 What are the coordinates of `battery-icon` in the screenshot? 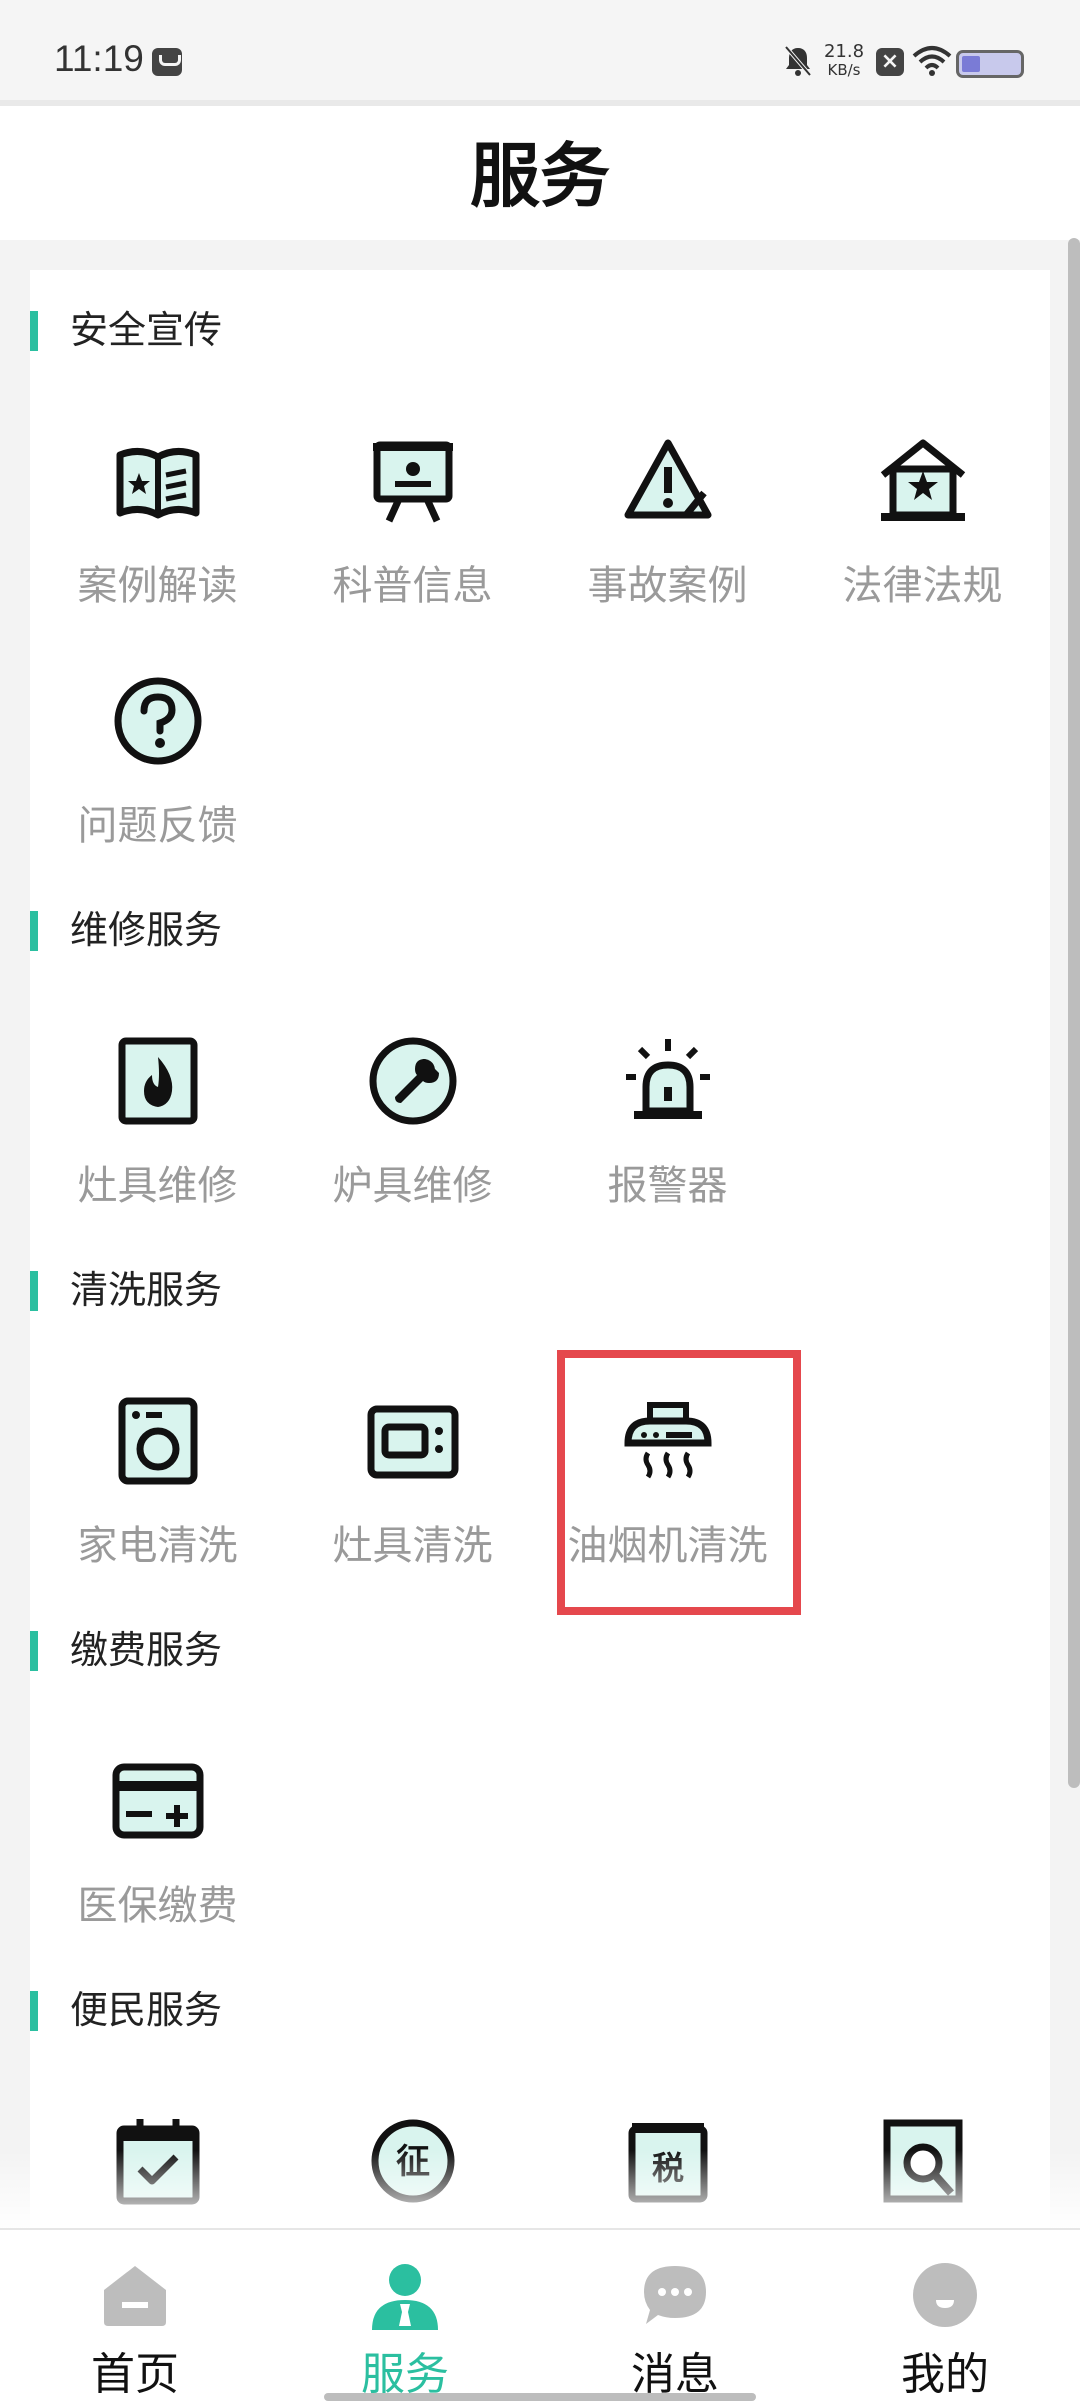 It's located at (990, 64).